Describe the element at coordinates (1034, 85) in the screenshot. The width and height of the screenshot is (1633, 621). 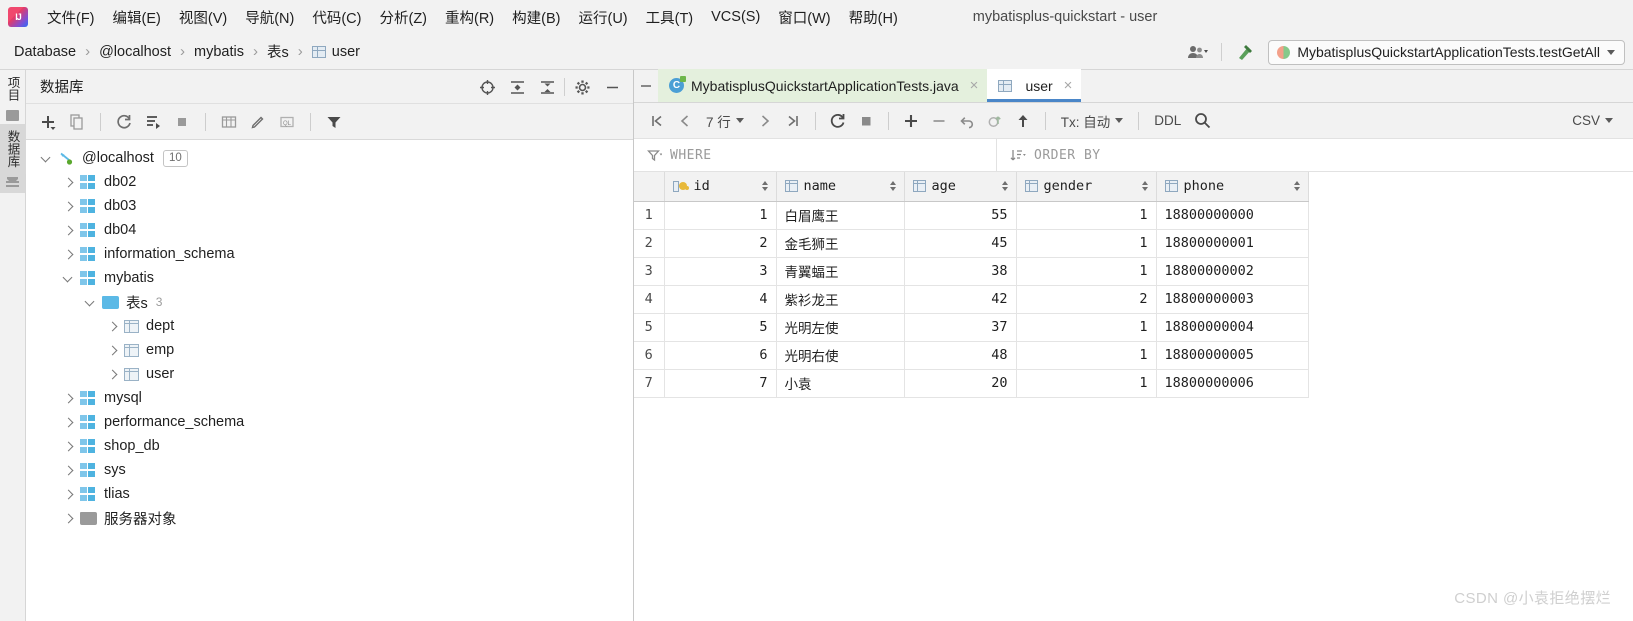
I see `editor-tab-user-table: user ×` at that location.